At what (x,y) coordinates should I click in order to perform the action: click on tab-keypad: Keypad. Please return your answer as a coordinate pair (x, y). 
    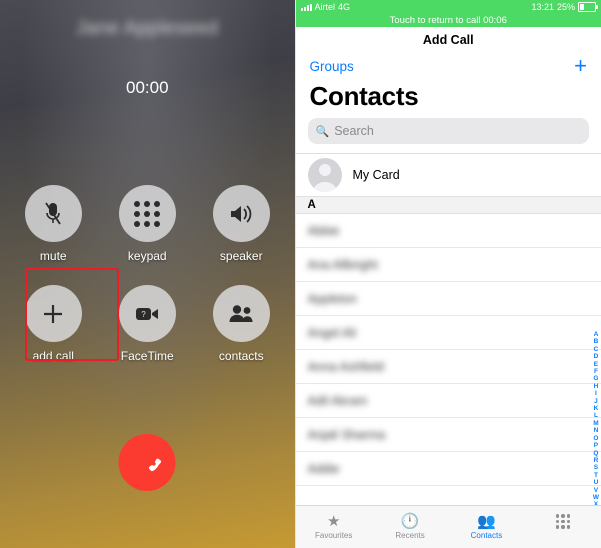
    Looking at the image, I should click on (563, 527).